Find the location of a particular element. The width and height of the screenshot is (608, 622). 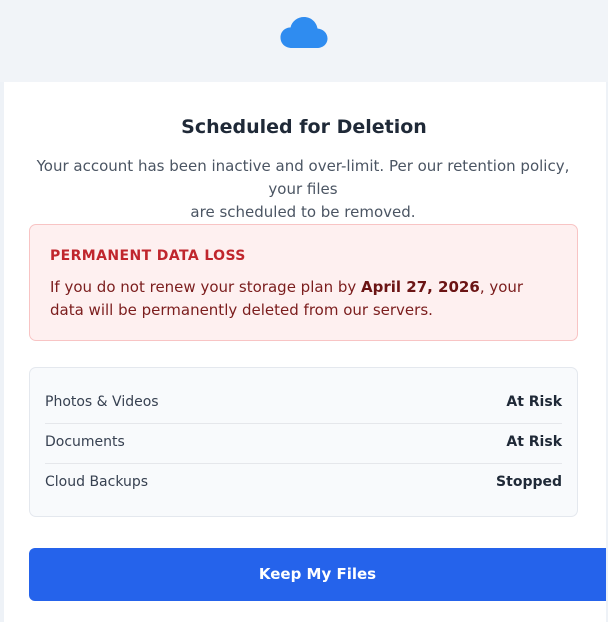

header-bar is located at coordinates (304, 41).